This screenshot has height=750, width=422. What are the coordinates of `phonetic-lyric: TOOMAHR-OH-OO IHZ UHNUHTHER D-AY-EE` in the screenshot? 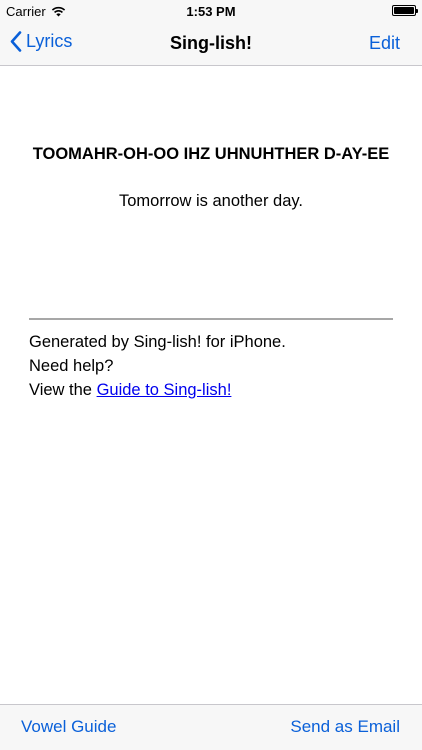 It's located at (211, 154).